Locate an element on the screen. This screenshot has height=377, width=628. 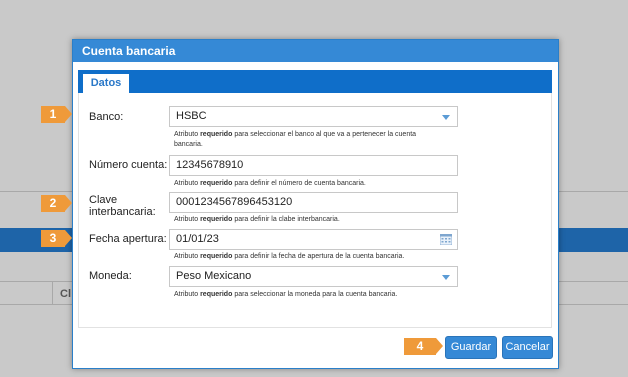
fecha-apertura-label: Fecha apertura: is located at coordinates (128, 239).